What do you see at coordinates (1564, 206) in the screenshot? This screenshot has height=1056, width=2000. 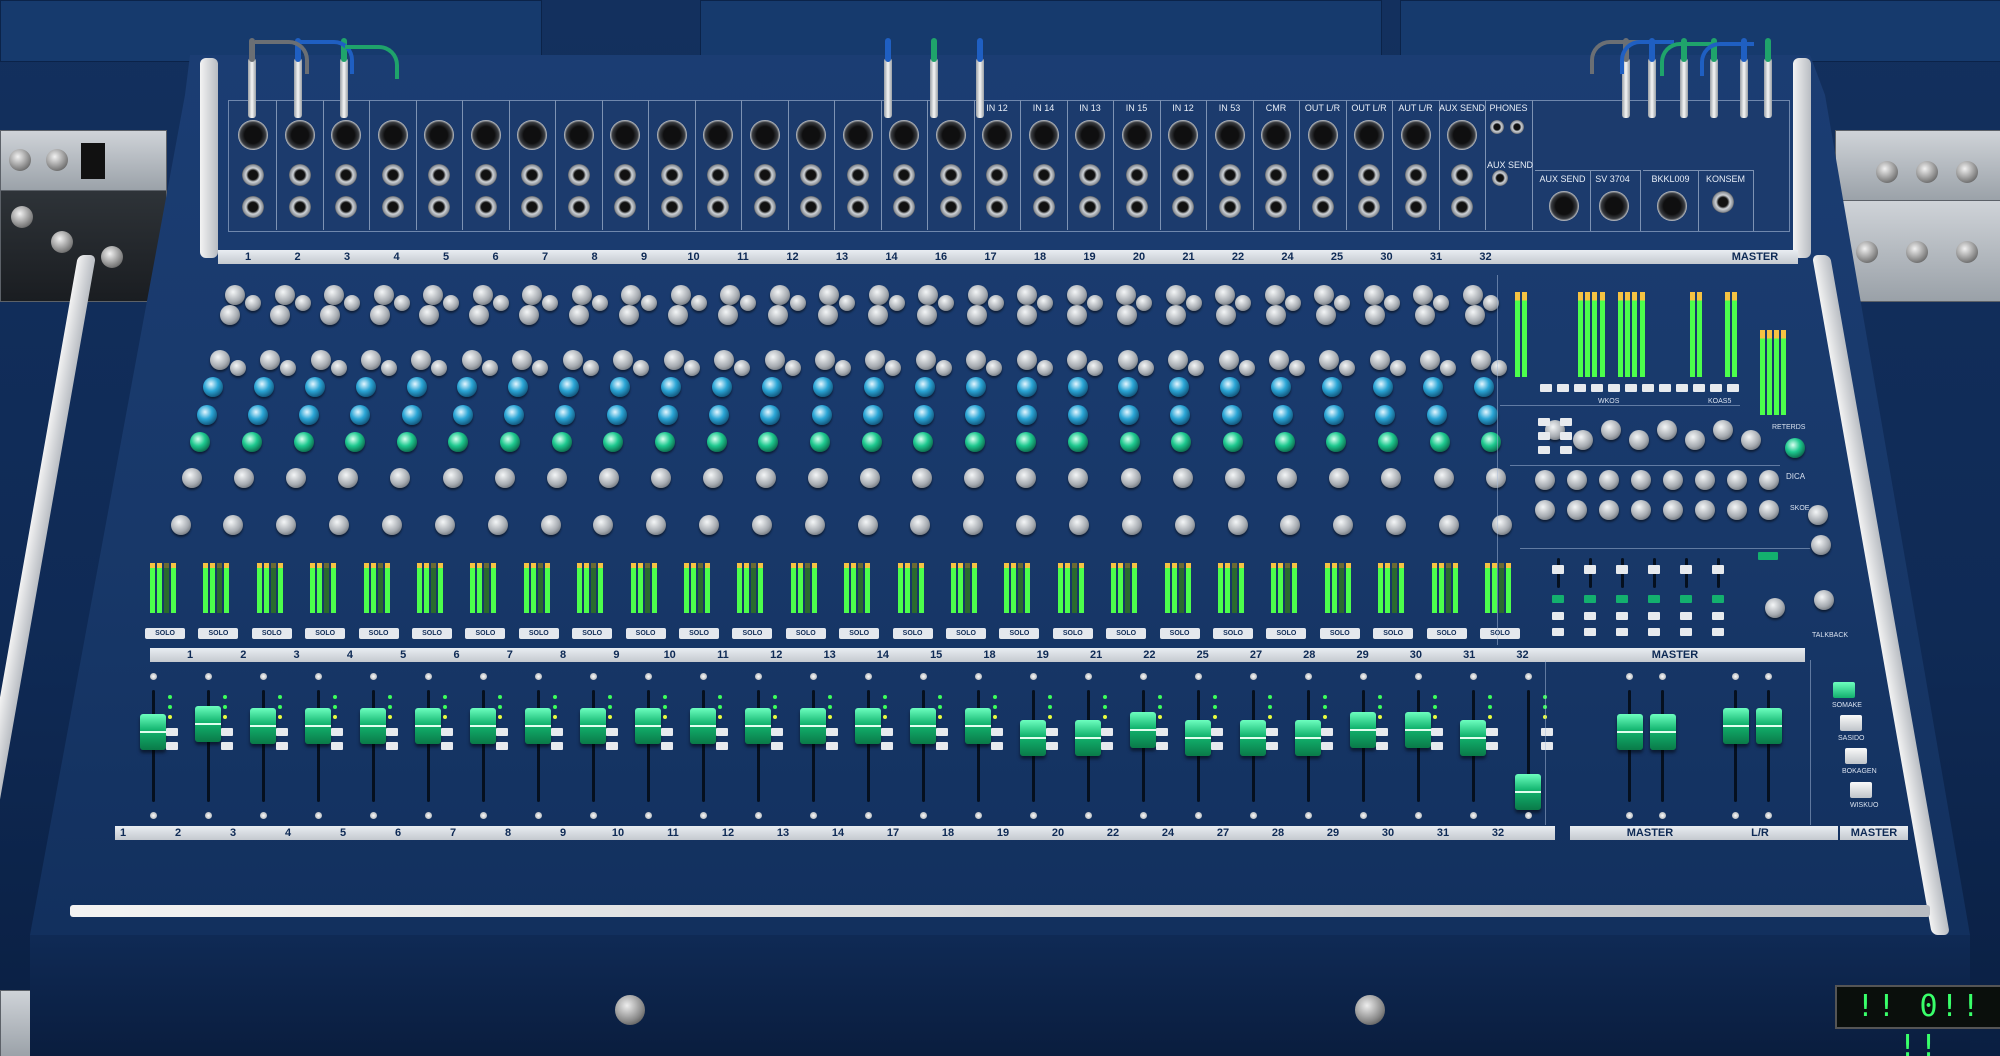 I see `output-jack` at bounding box center [1564, 206].